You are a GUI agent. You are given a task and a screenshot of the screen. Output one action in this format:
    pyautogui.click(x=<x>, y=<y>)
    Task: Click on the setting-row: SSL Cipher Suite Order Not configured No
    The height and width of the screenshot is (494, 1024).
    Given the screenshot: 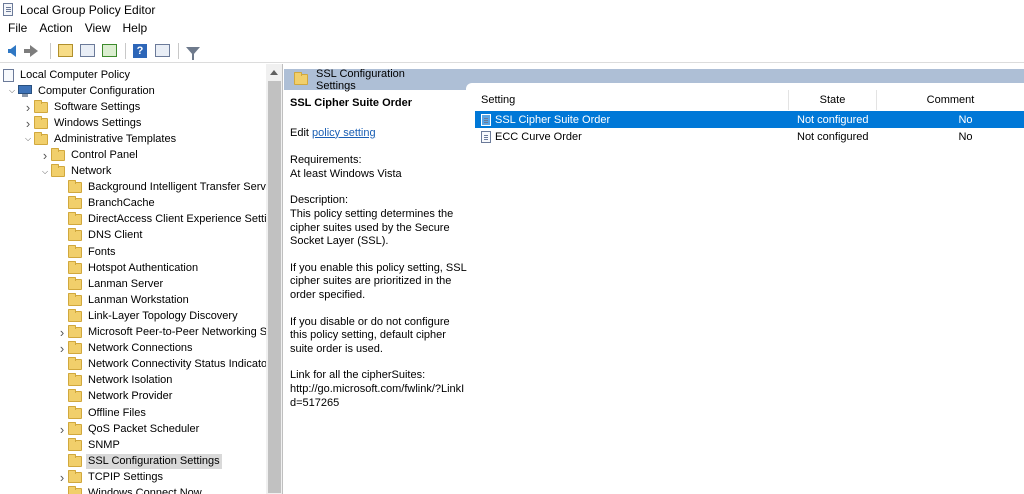 What is the action you would take?
    pyautogui.click(x=749, y=119)
    